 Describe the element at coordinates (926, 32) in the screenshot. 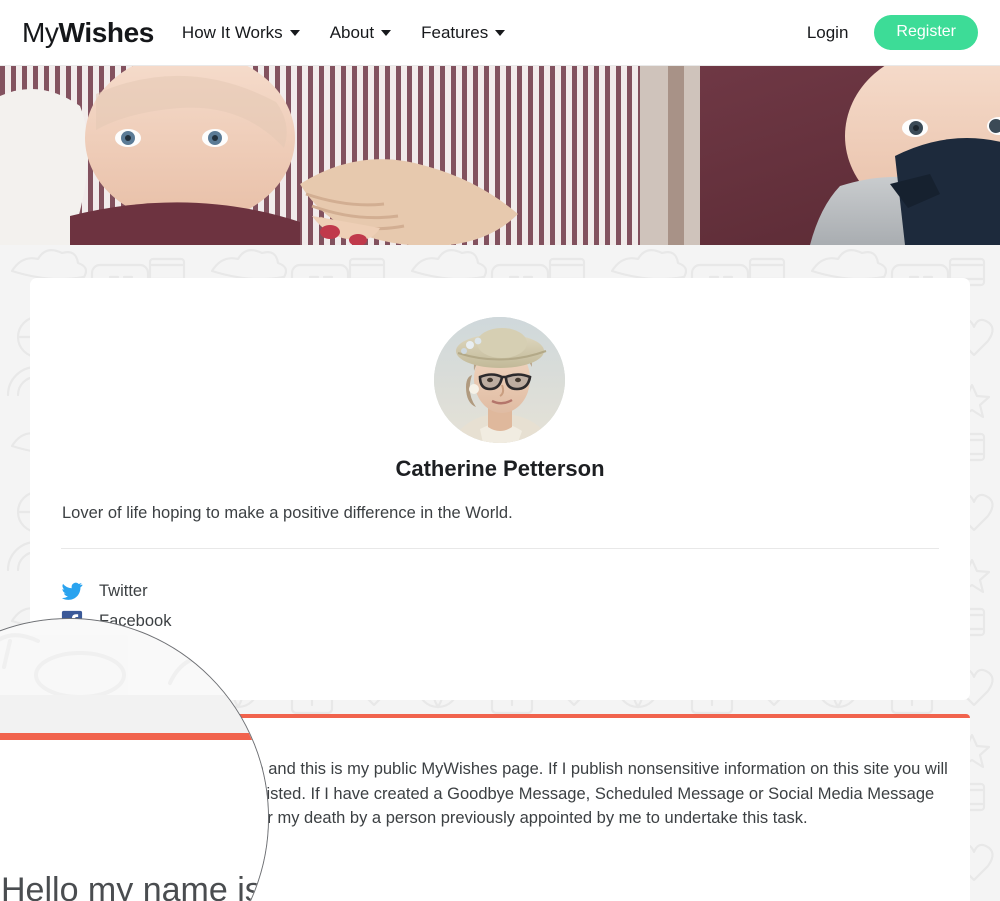

I see `register-button: Register` at that location.